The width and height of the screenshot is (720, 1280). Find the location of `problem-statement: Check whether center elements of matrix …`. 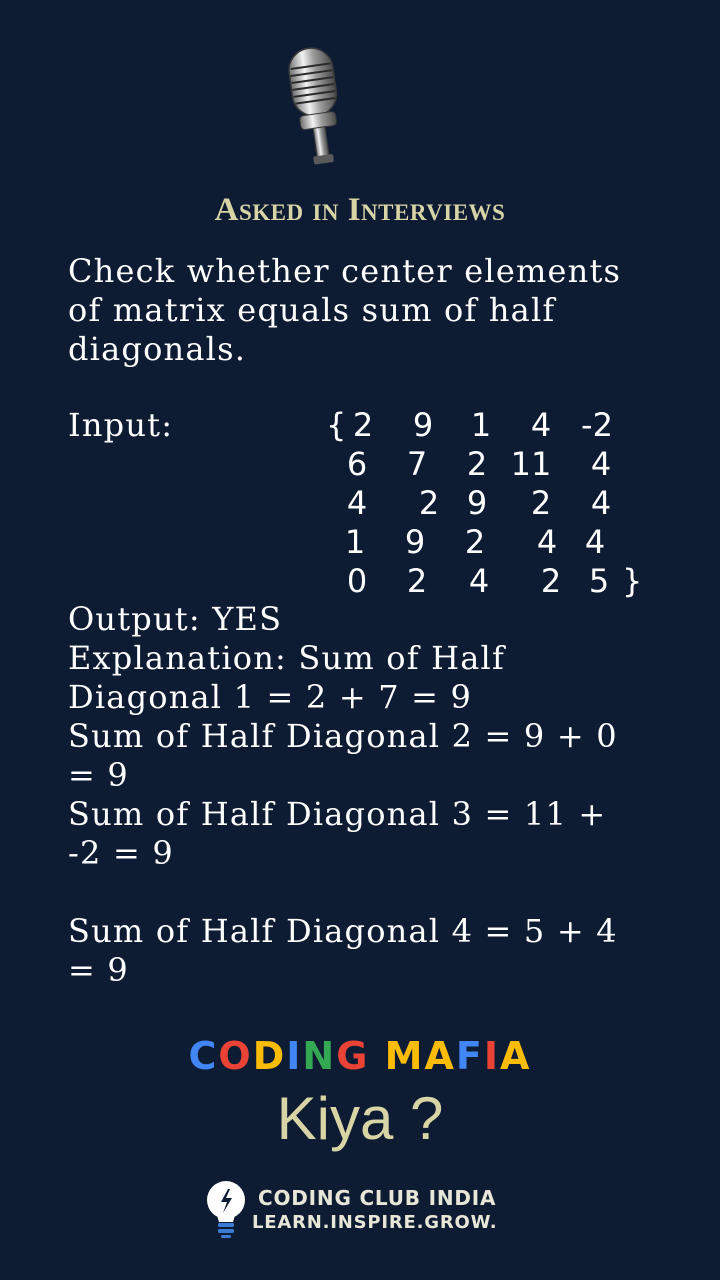

problem-statement: Check whether center elements of matrix … is located at coordinates (345, 310).